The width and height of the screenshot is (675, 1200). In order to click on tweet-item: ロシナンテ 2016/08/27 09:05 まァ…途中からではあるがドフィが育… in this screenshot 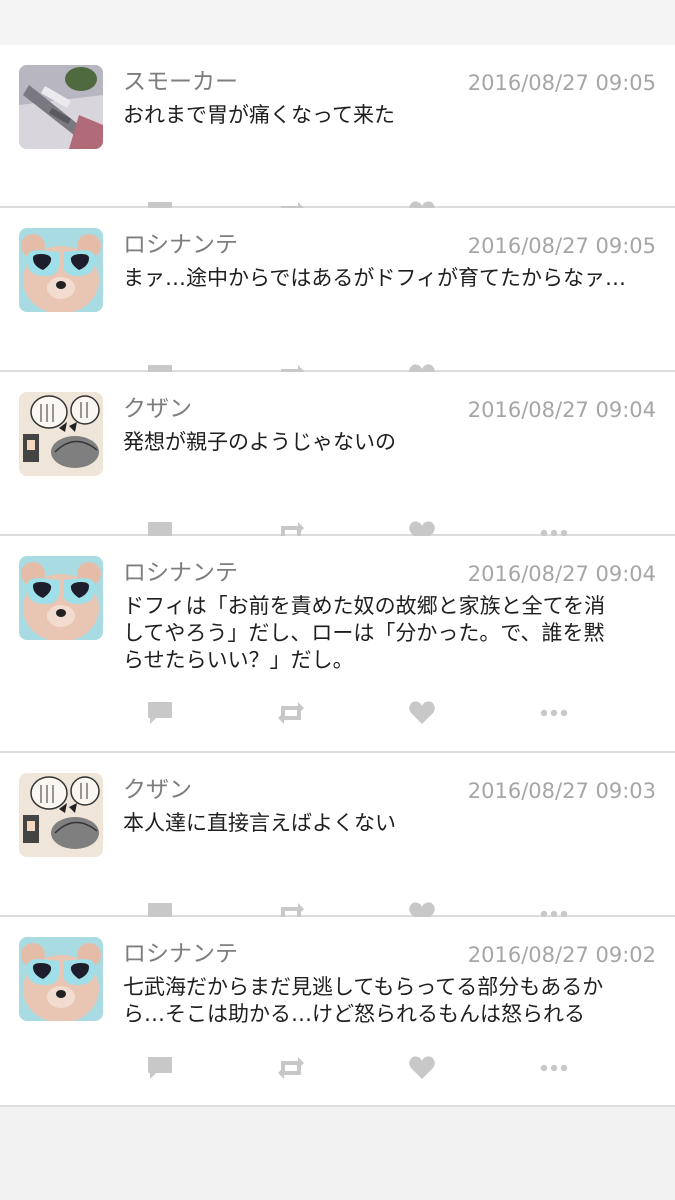, I will do `click(337, 297)`.